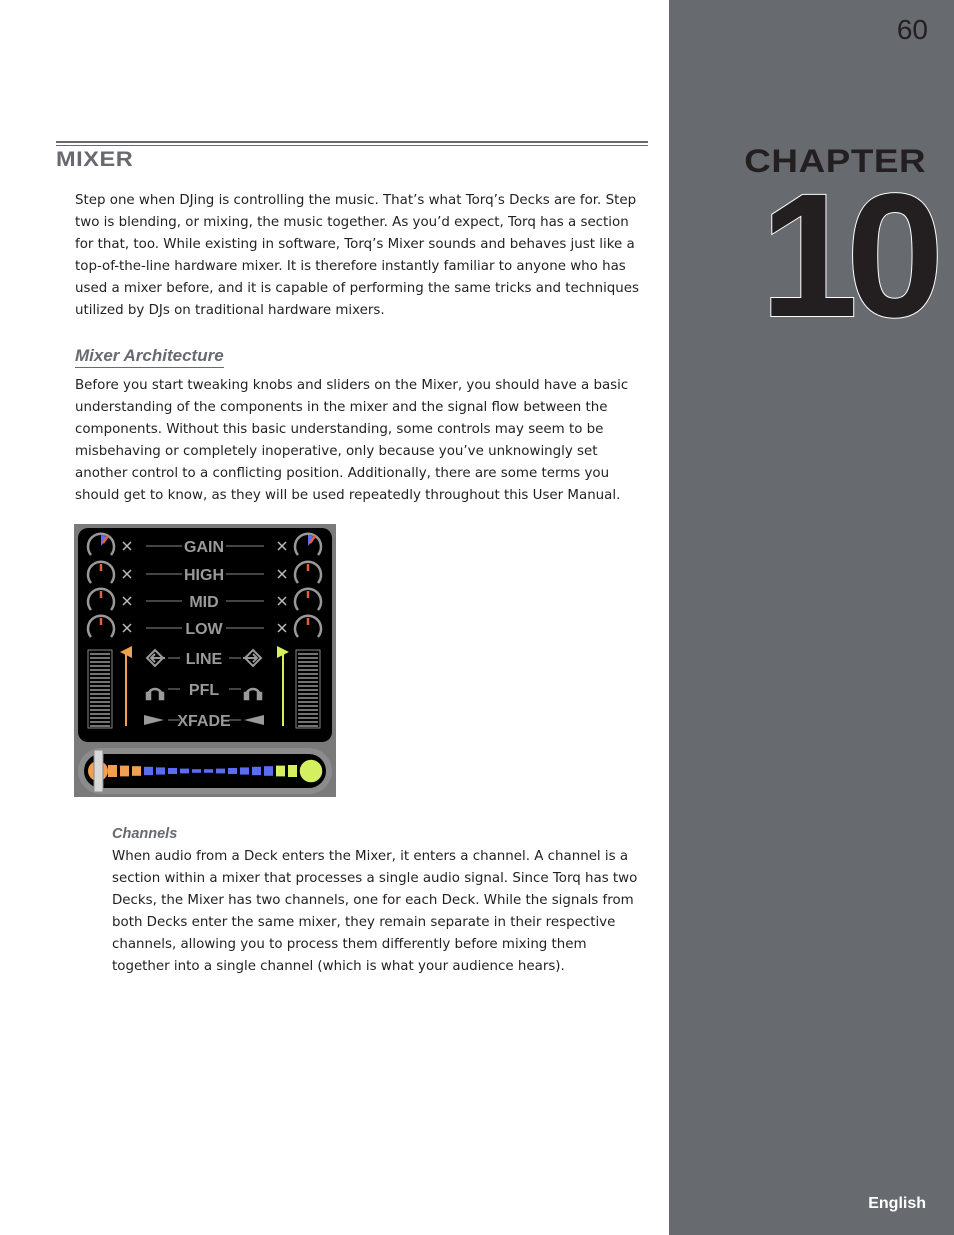 The width and height of the screenshot is (954, 1235). I want to click on section-rule-thin, so click(352, 145).